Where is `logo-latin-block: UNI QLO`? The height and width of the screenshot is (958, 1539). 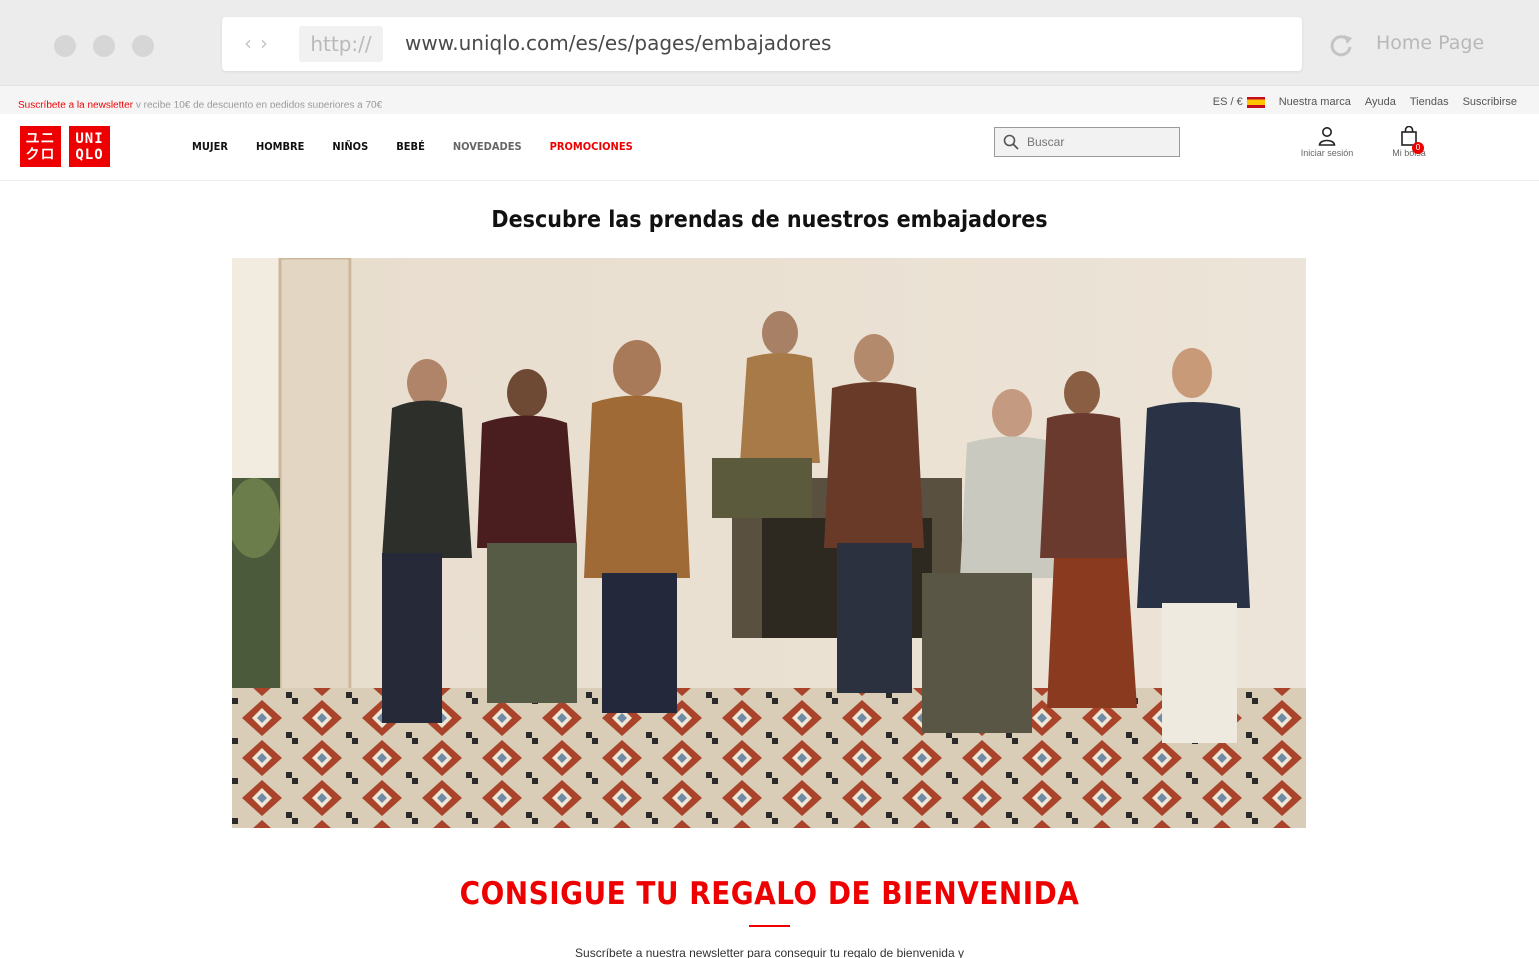
logo-latin-block: UNI QLO is located at coordinates (89, 146).